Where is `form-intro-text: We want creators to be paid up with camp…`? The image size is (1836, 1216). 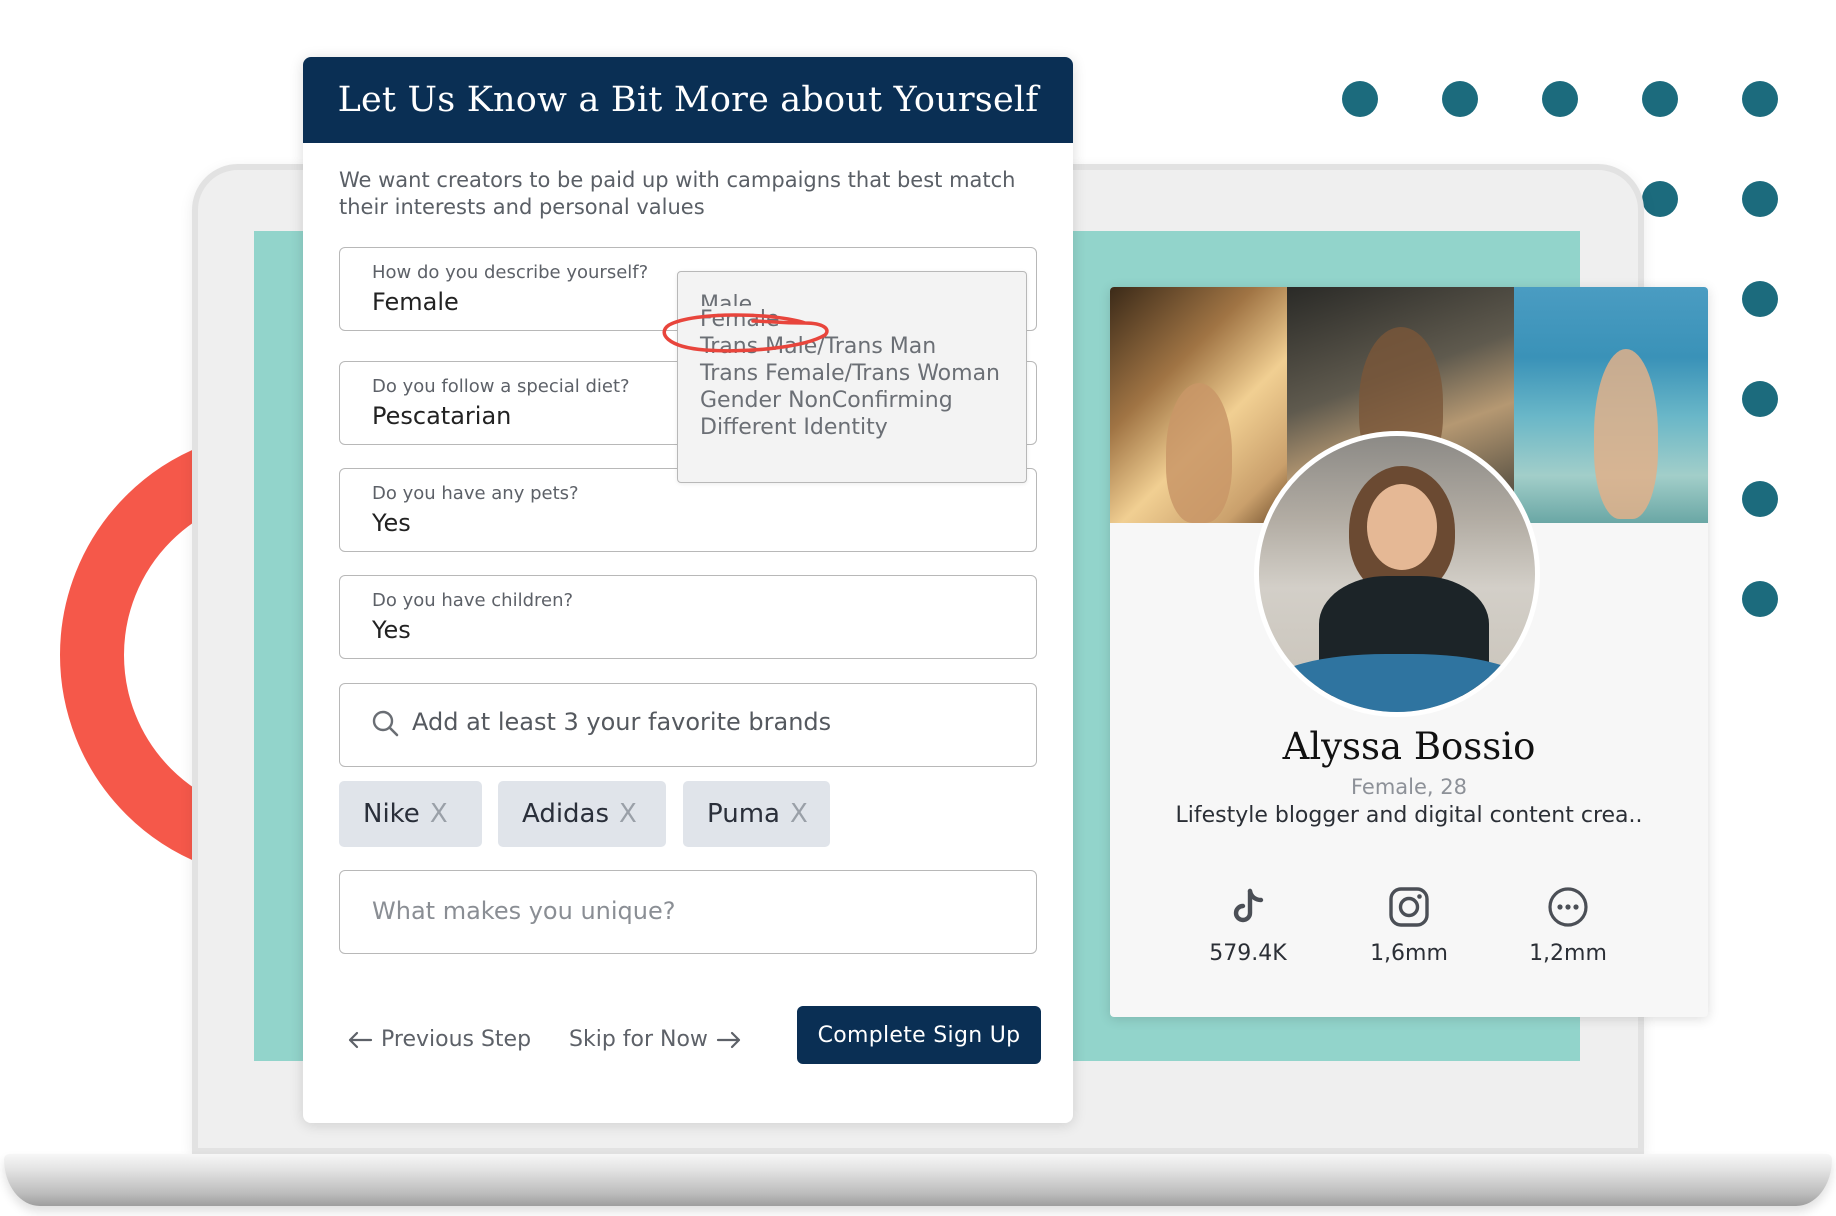 form-intro-text: We want creators to be paid up with camp… is located at coordinates (677, 193).